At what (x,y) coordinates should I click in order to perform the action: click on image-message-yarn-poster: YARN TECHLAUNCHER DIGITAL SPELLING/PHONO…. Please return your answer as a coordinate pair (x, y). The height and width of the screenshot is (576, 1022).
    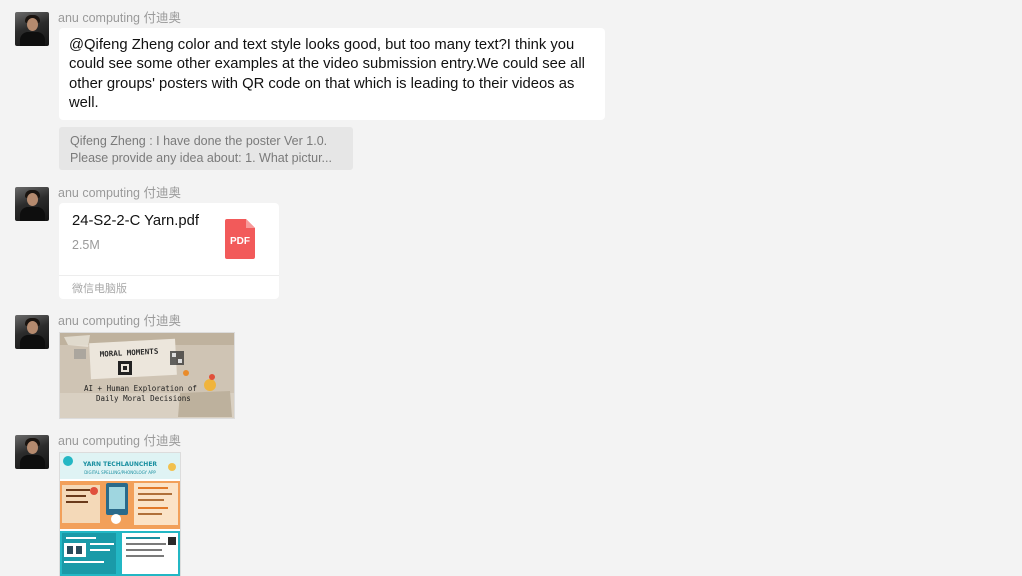
    Looking at the image, I should click on (120, 514).